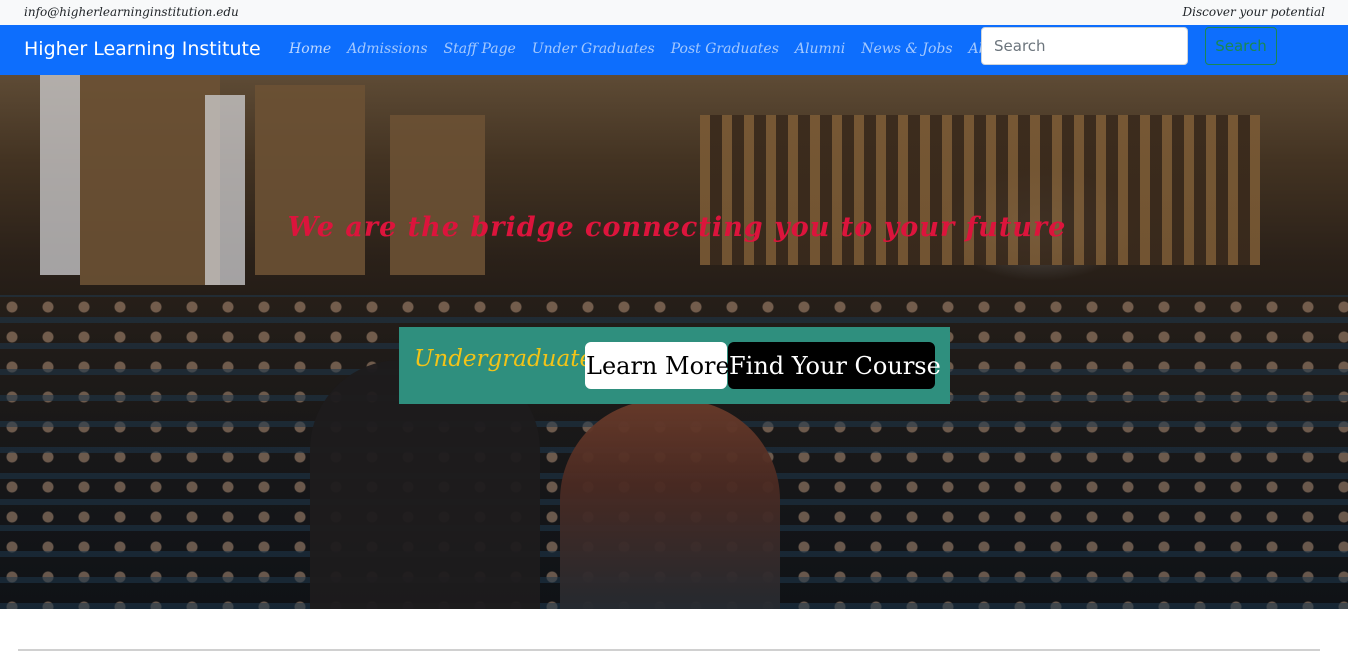  Describe the element at coordinates (834, 365) in the screenshot. I see `find-your-course-button: Find Your Course` at that location.